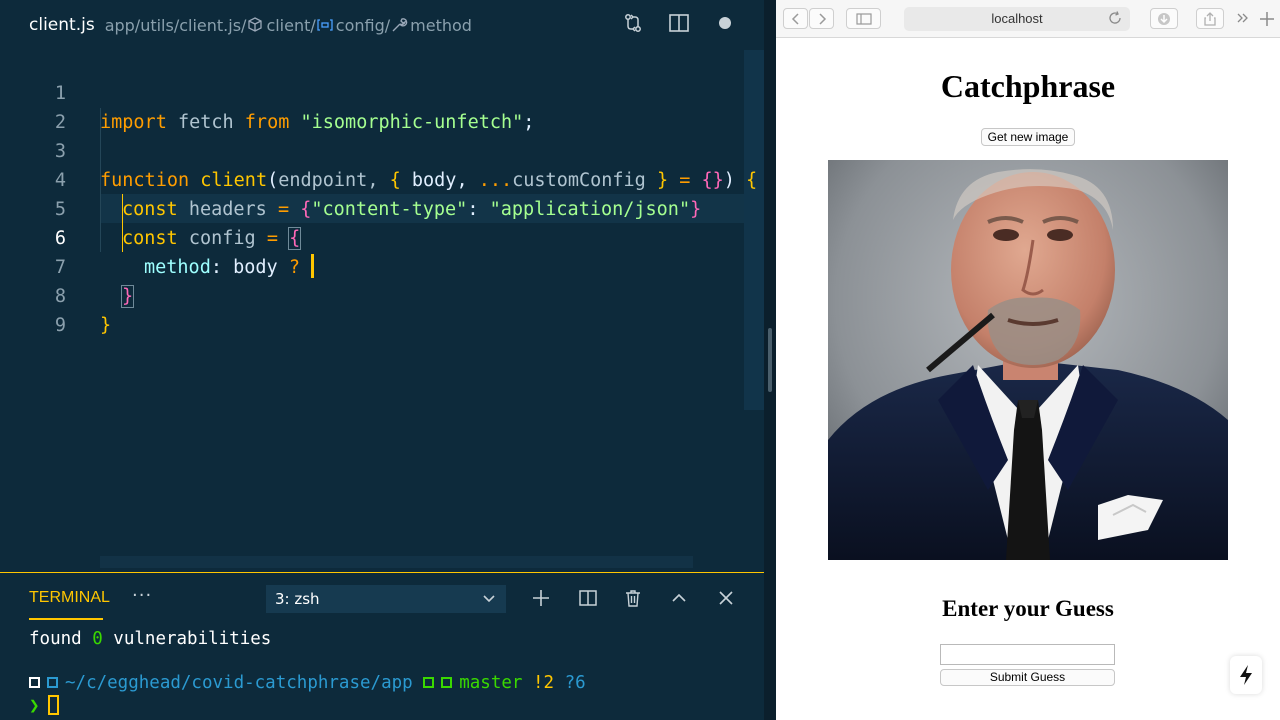 This screenshot has width=1280, height=720. What do you see at coordinates (725, 23) in the screenshot?
I see `unsaved-indicator-dot` at bounding box center [725, 23].